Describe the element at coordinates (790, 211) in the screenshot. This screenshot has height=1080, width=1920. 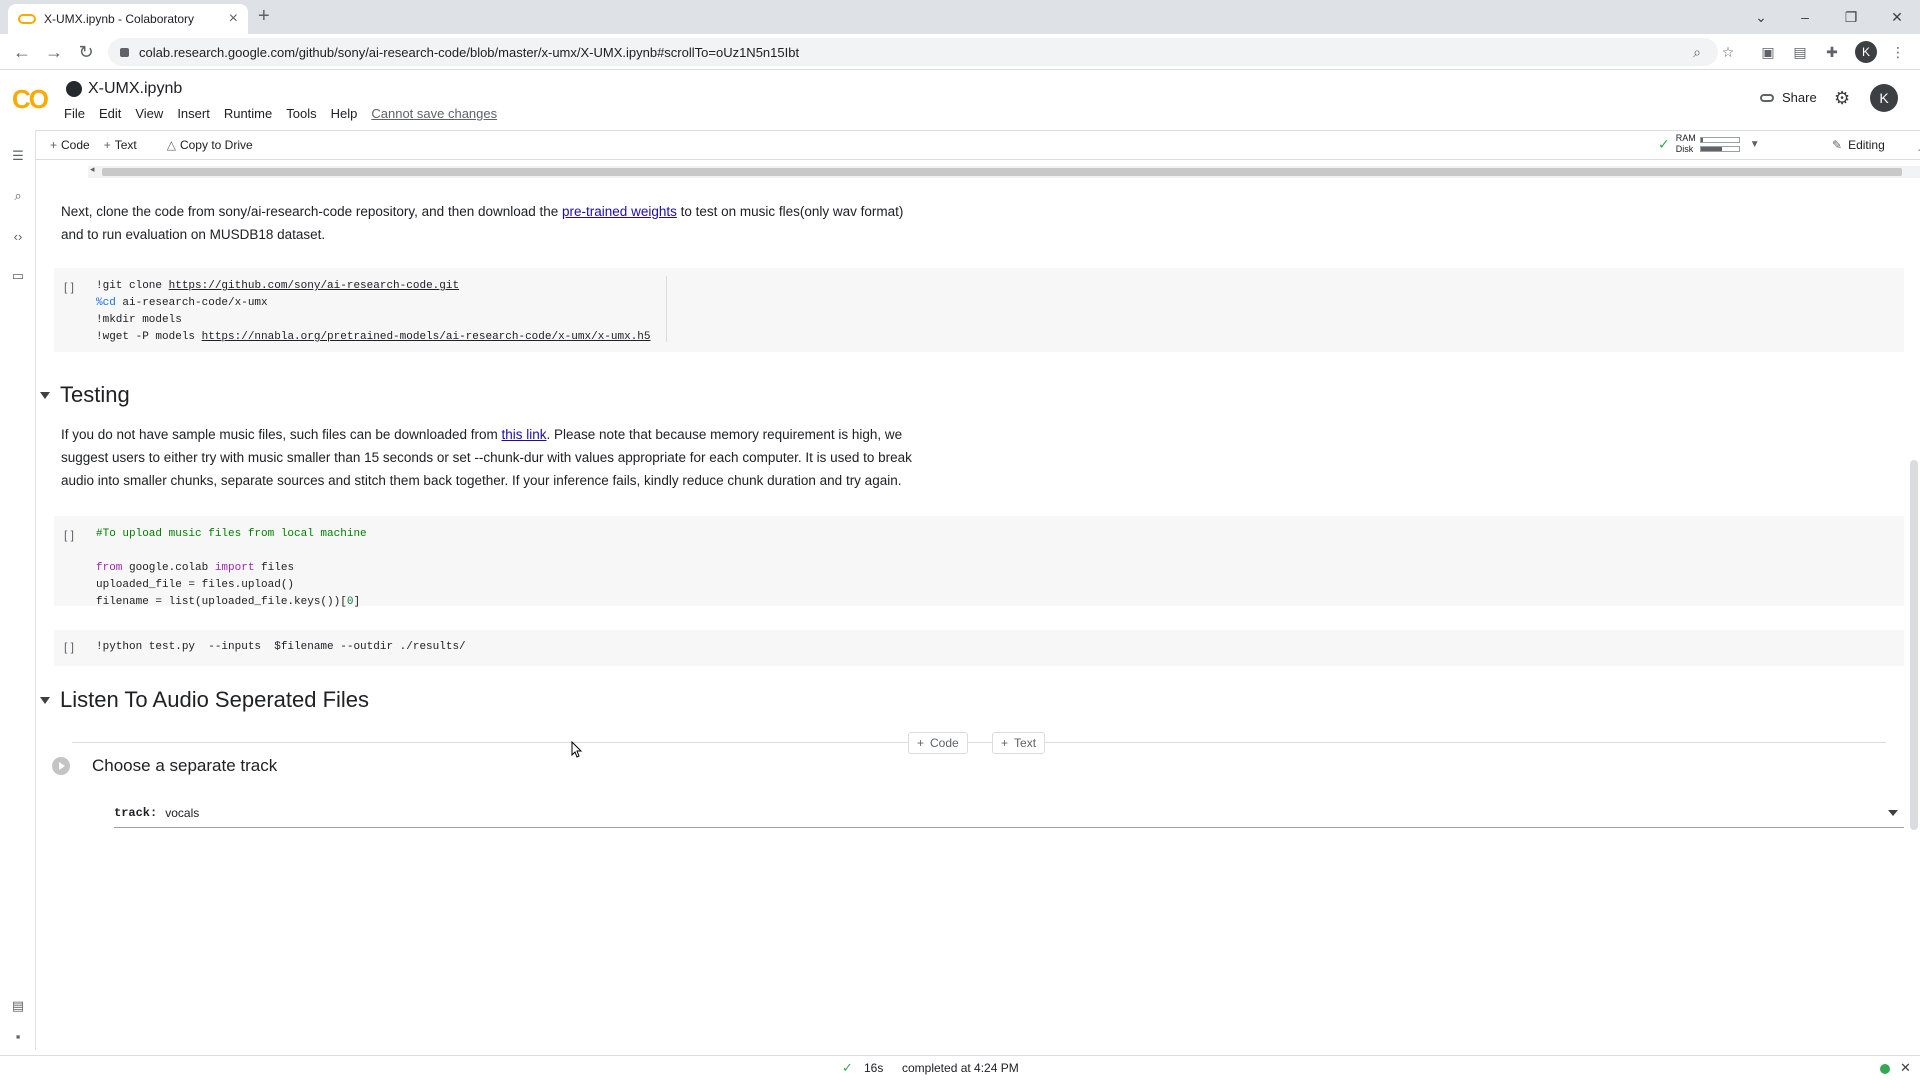
I see `clone-text-part2: to test on music fles(only wav format)` at that location.